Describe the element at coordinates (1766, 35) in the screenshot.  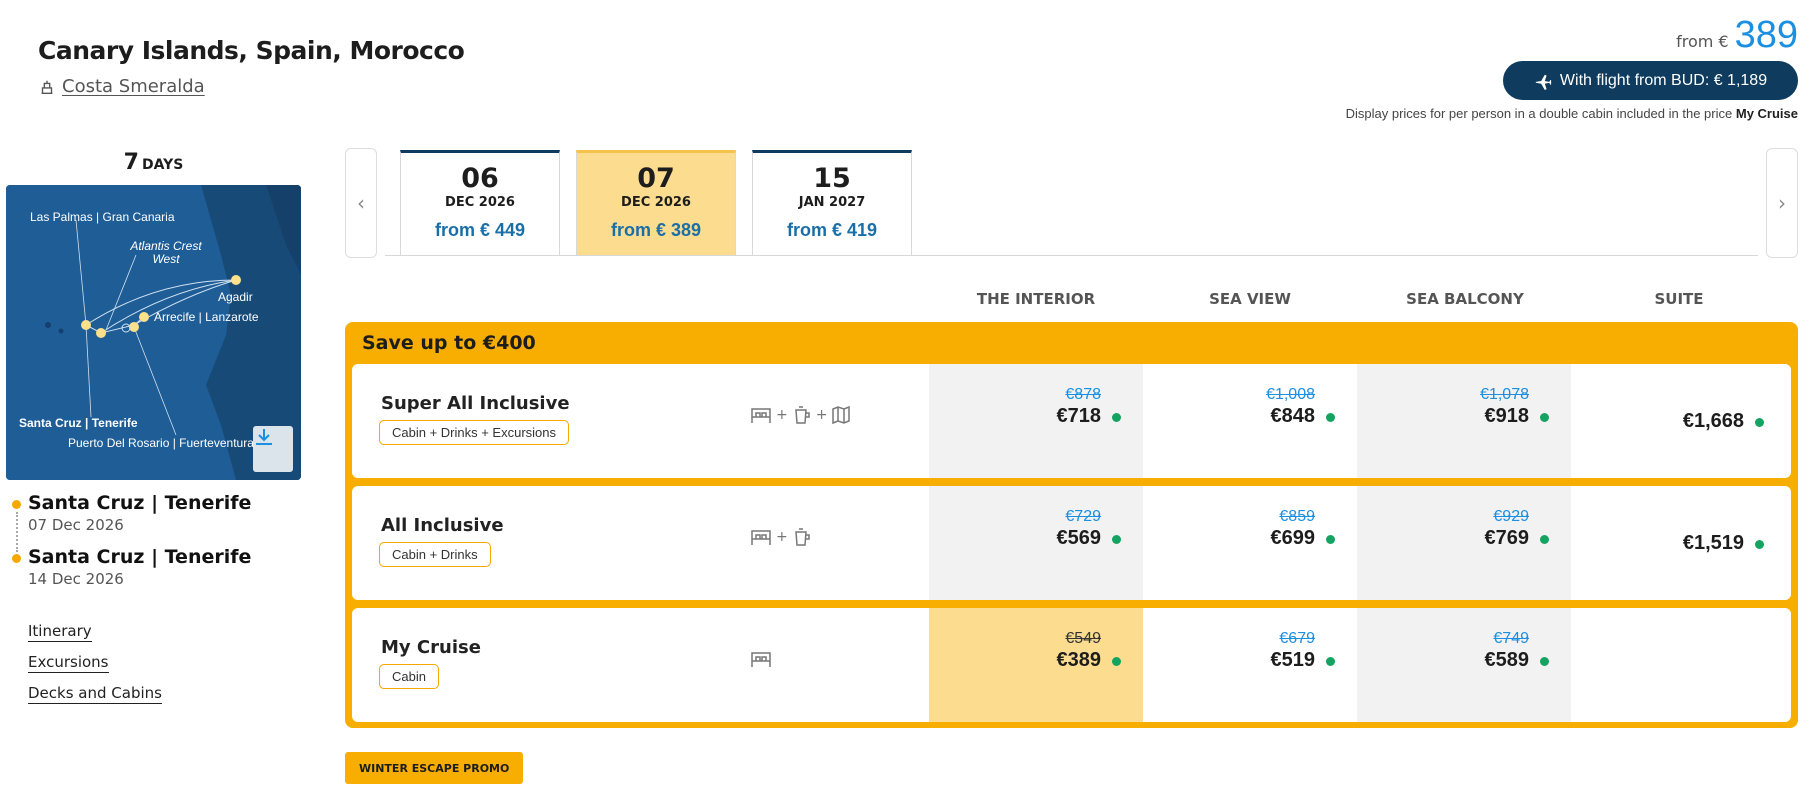
I see `from-price-value: 389` at that location.